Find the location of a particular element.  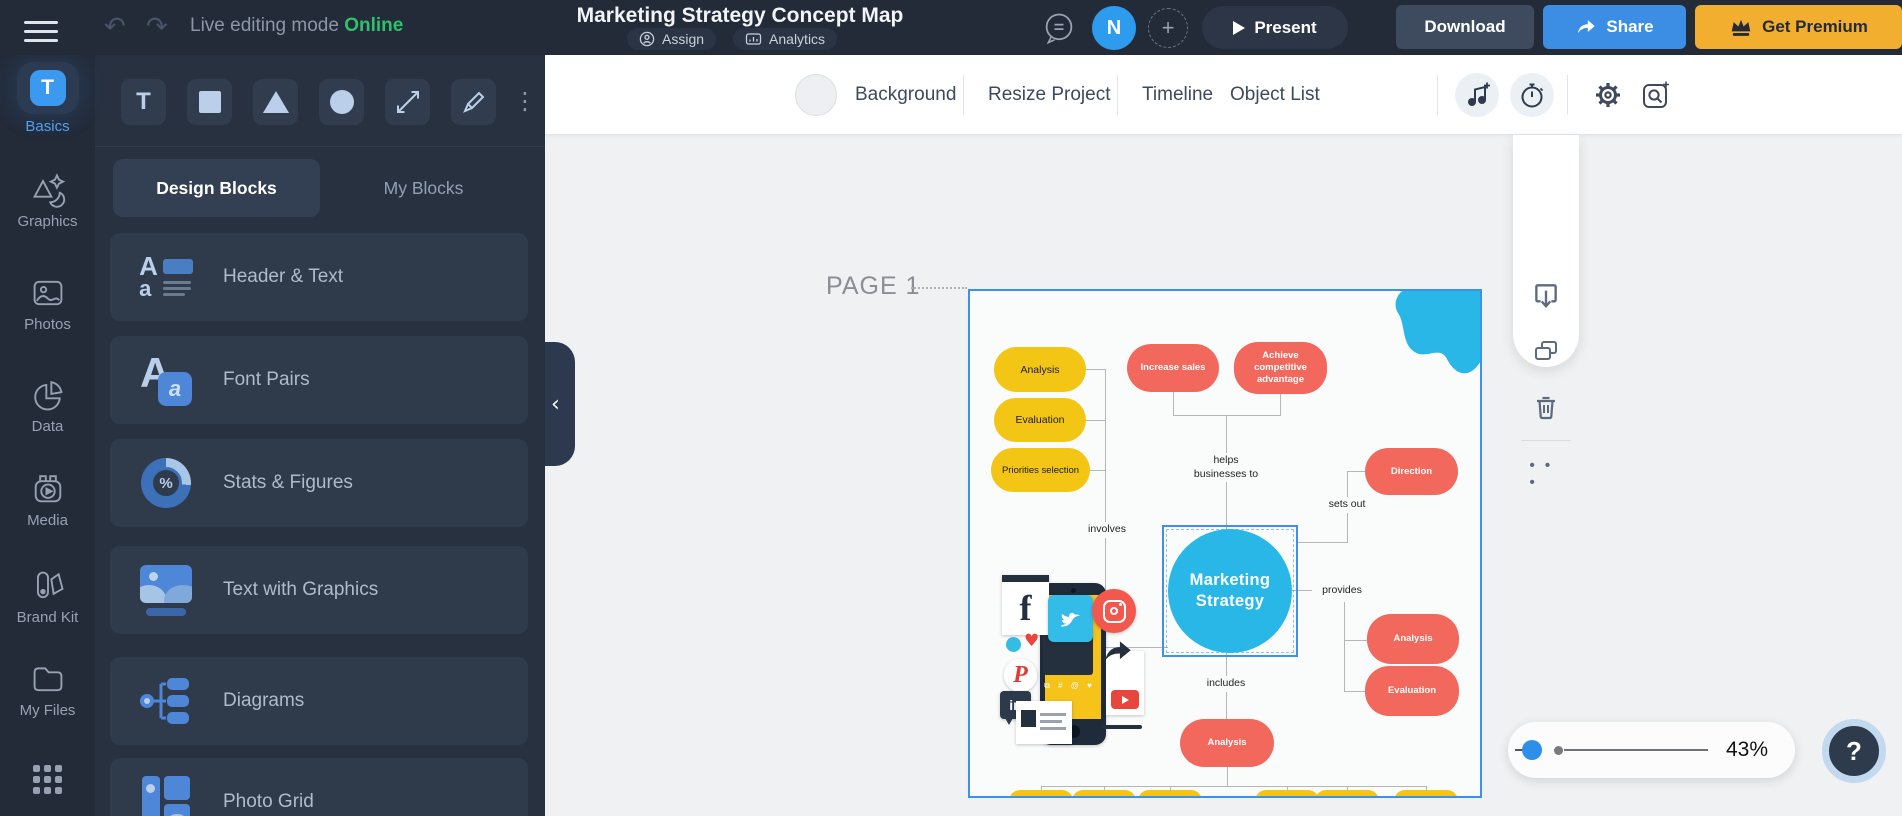

get-premium-label: Get Premium is located at coordinates (1815, 26).